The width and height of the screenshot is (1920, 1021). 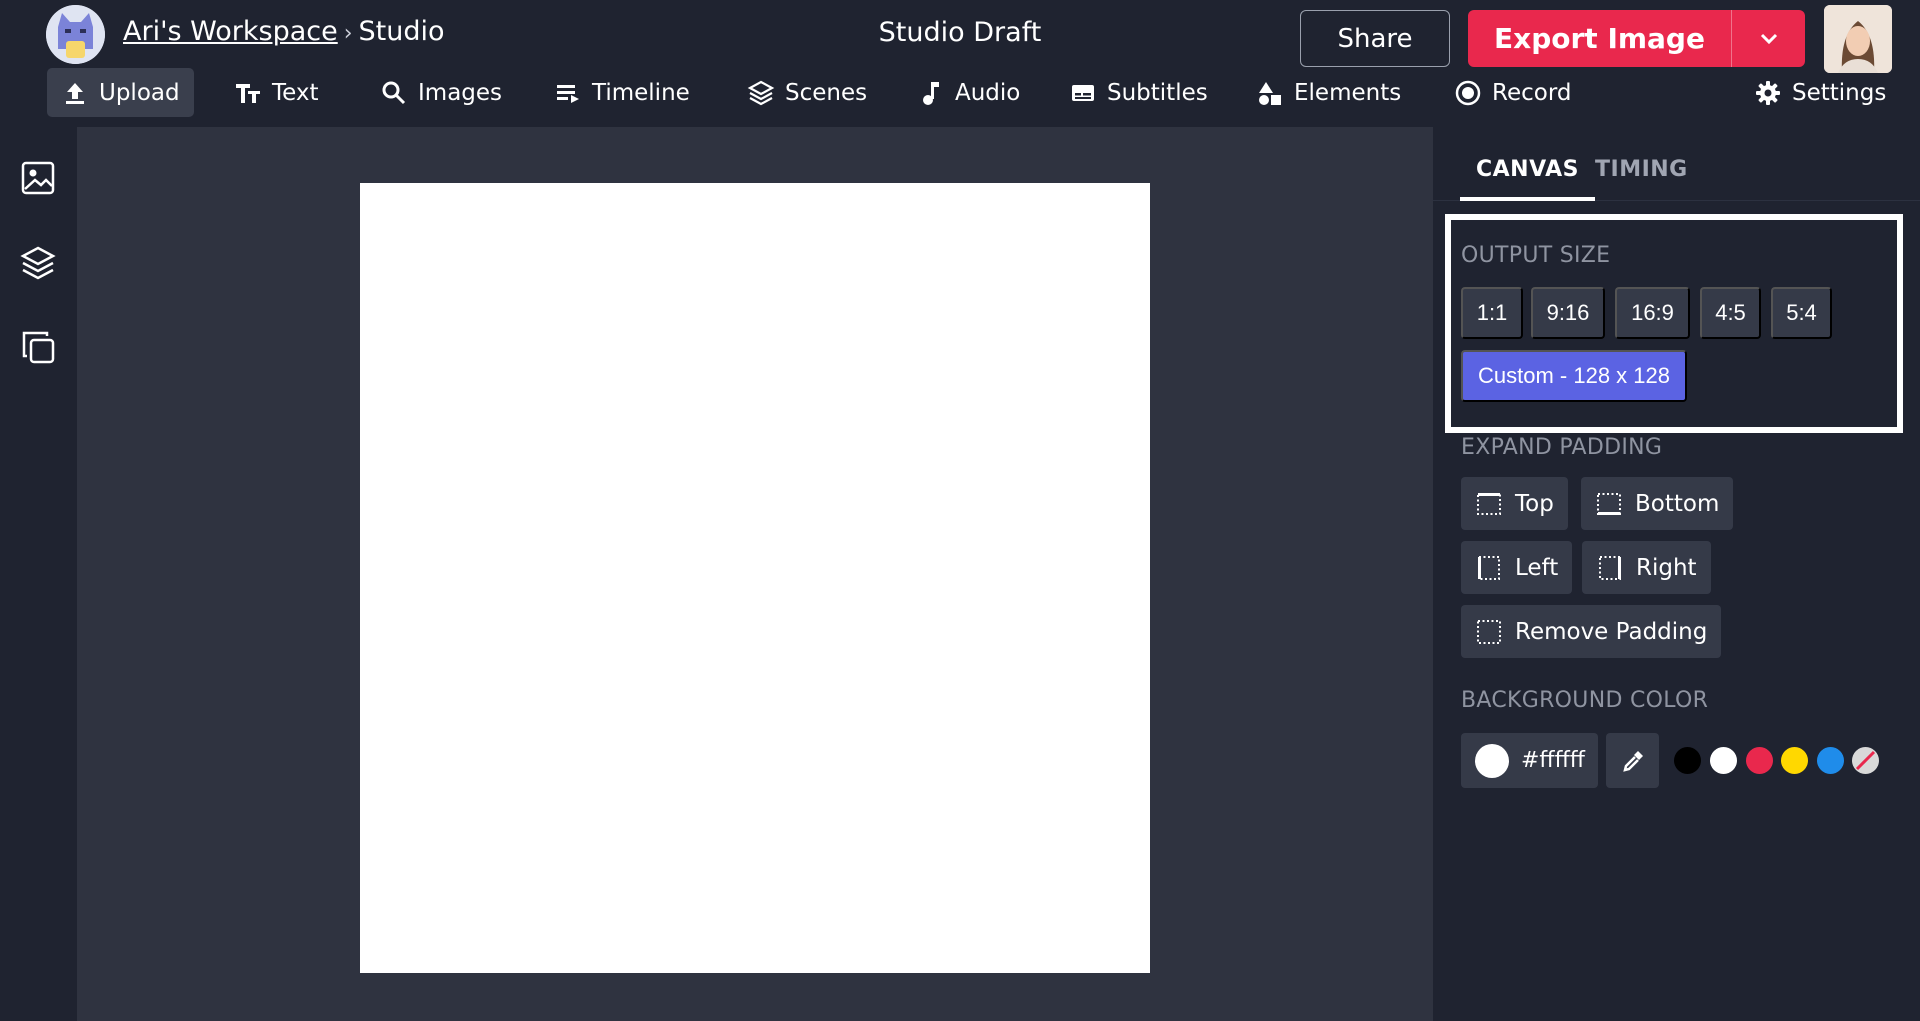 What do you see at coordinates (75, 93) in the screenshot?
I see `upload-icon` at bounding box center [75, 93].